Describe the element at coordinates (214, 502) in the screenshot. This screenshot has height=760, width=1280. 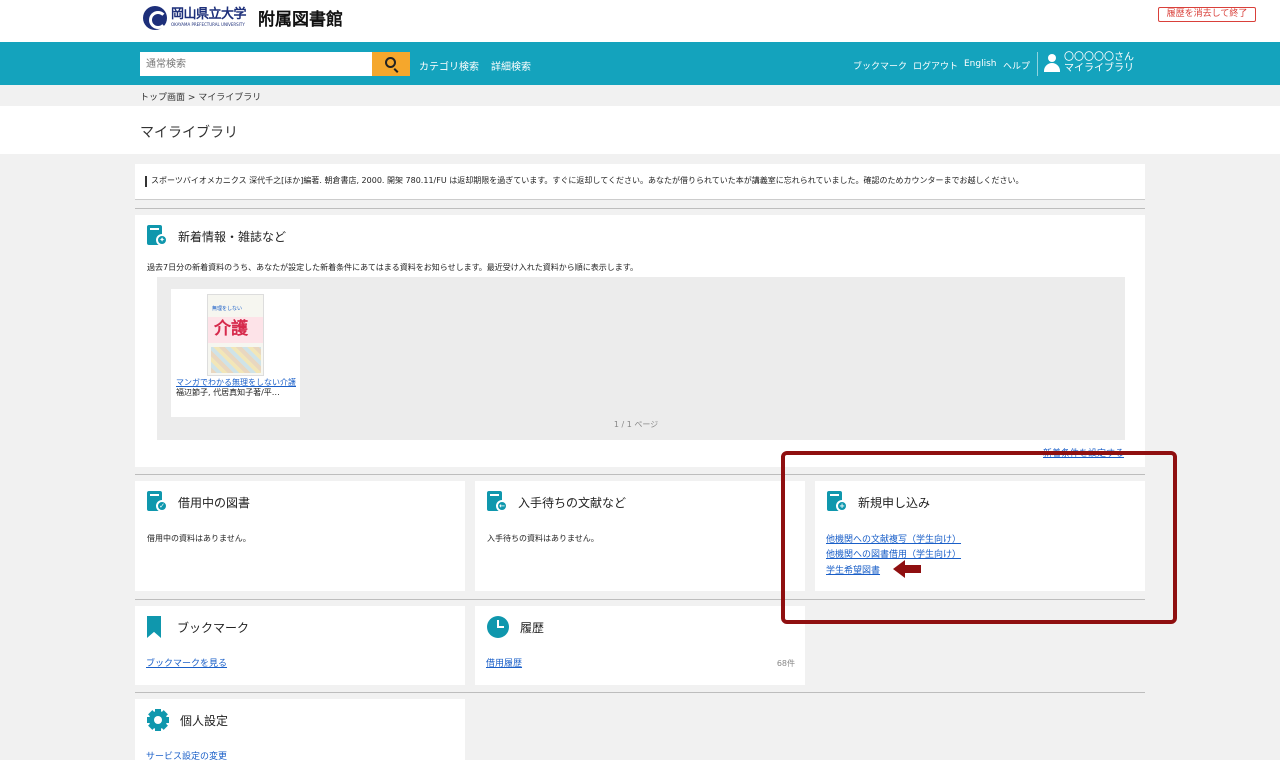
I see `loans-title: 借用中の図書` at that location.